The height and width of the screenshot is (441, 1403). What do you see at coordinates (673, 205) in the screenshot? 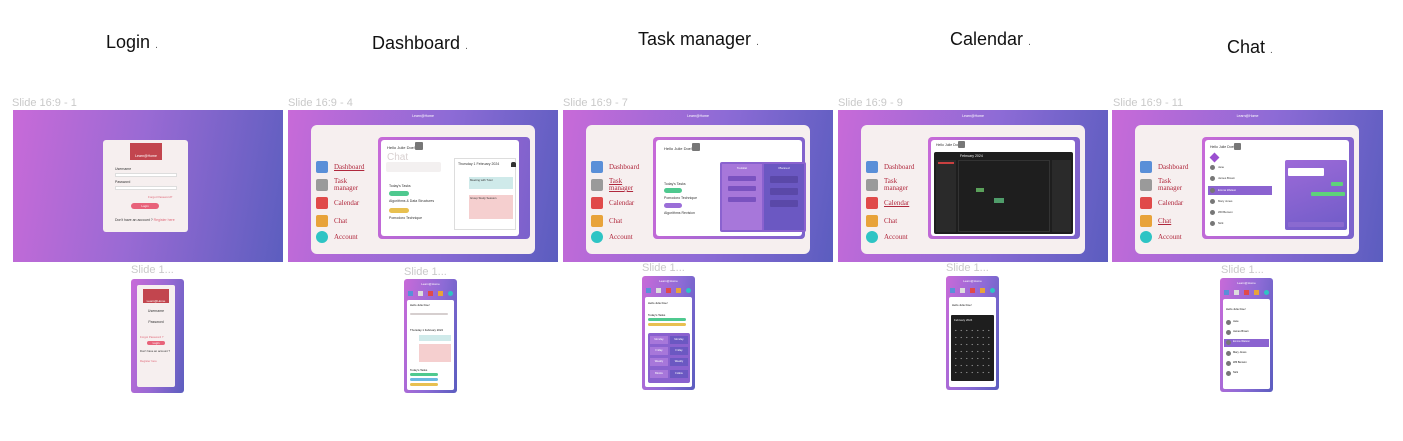
I see `tm-task-pill-purple` at bounding box center [673, 205].